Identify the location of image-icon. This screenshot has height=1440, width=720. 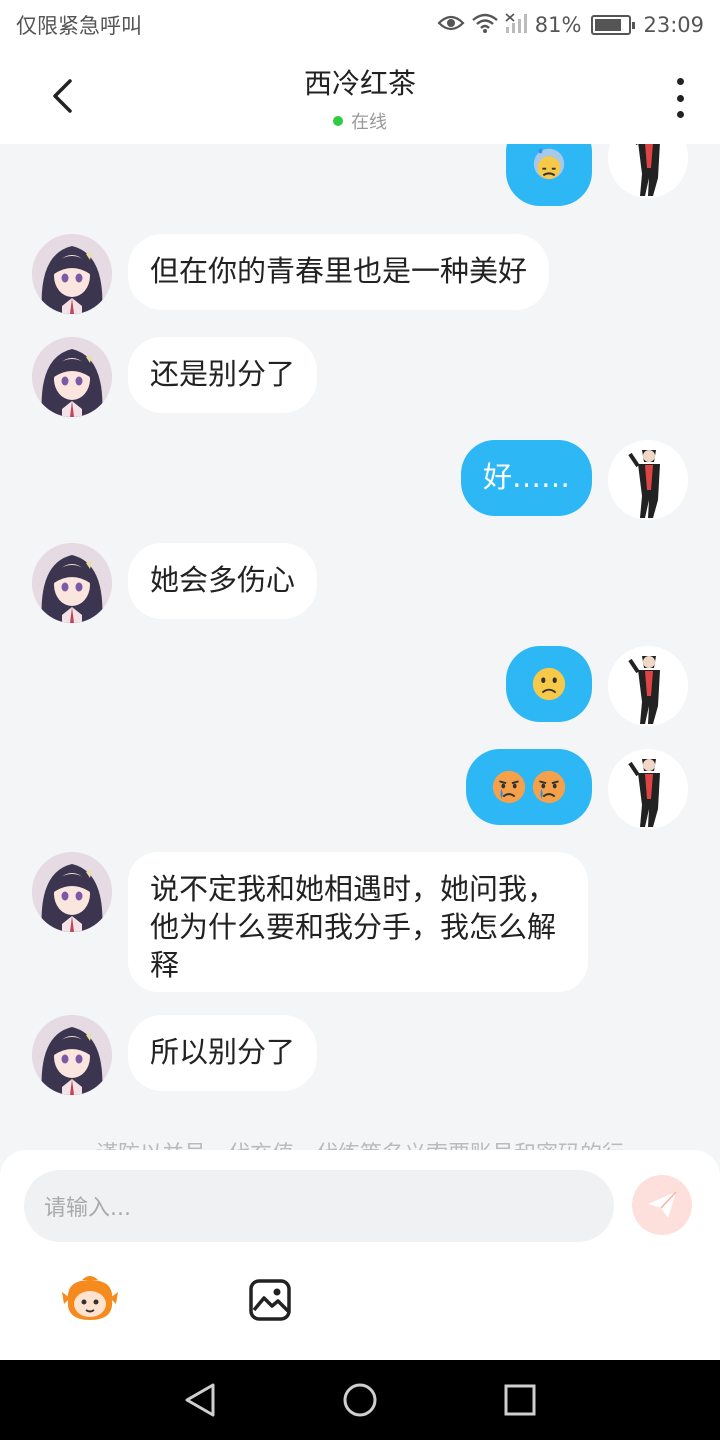
(270, 1300).